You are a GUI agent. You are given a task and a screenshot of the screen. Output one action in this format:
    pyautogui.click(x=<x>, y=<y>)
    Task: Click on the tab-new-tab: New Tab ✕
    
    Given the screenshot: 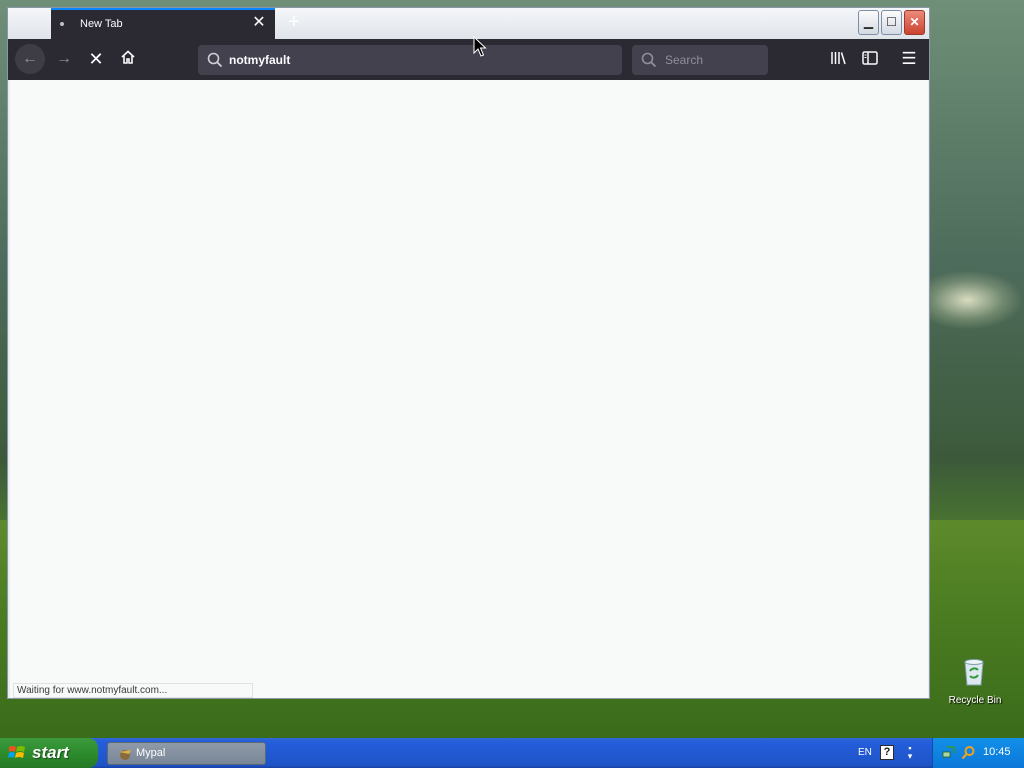 What is the action you would take?
    pyautogui.click(x=163, y=23)
    